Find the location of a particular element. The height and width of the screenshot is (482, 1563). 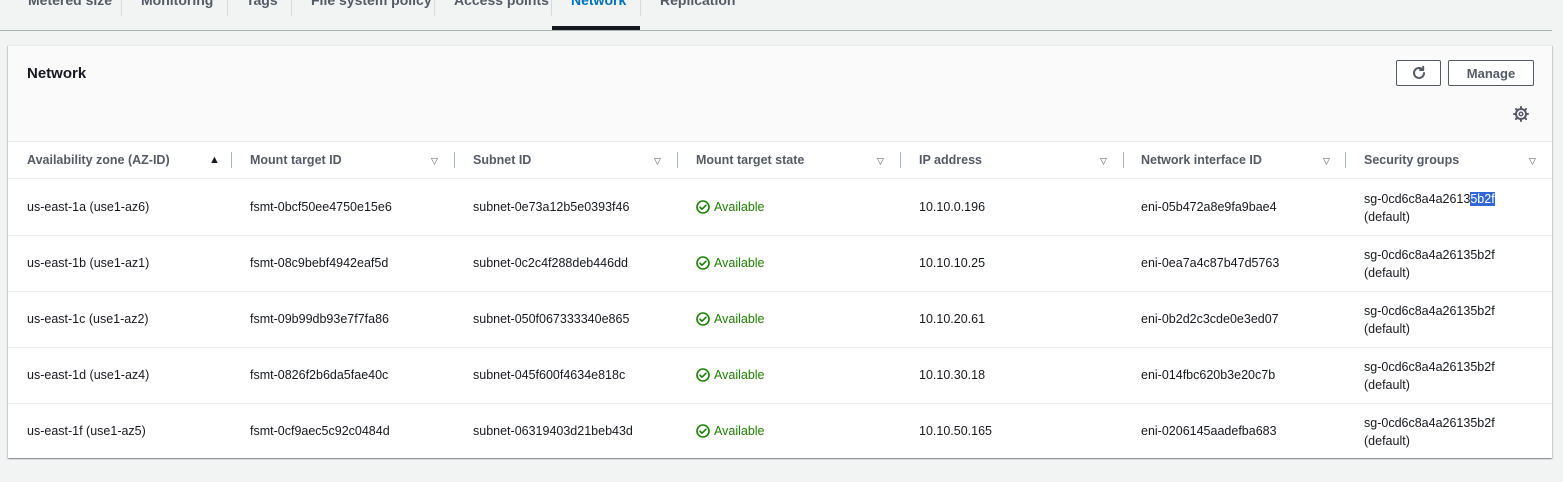

subnet-id-cell: subnet-0e73a12b5e0393f46 is located at coordinates (551, 207).